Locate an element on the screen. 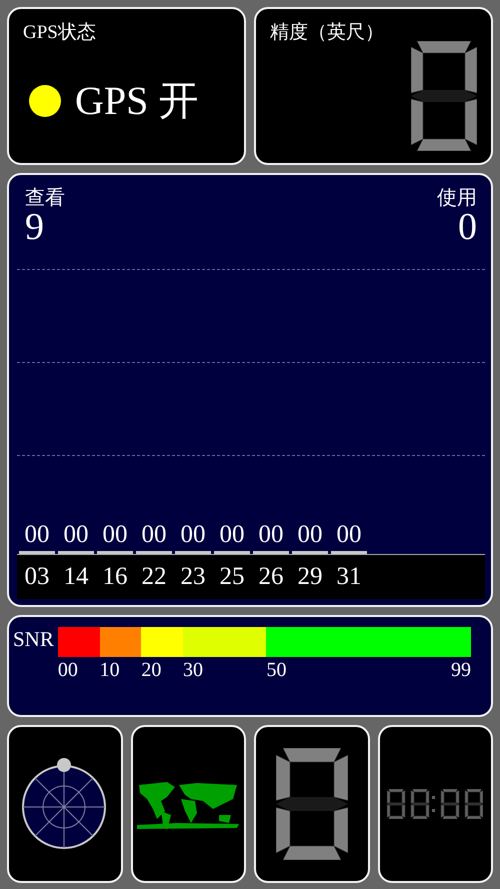 The height and width of the screenshot is (889, 500). satellite-id: 29 is located at coordinates (310, 577).